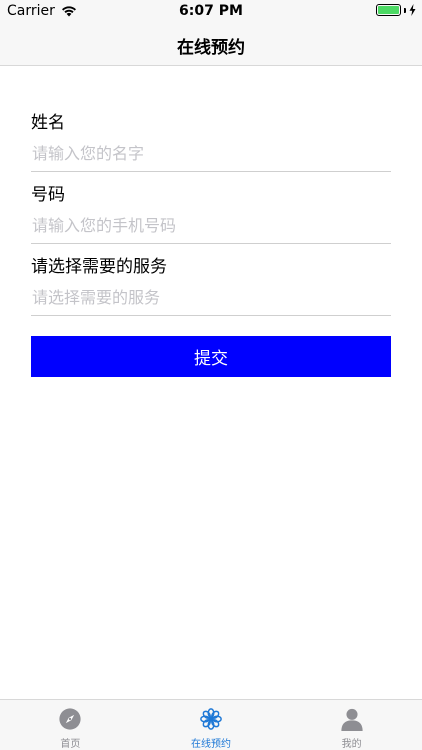 Image resolution: width=422 pixels, height=750 pixels. I want to click on tab-label: 在线预约, so click(211, 744).